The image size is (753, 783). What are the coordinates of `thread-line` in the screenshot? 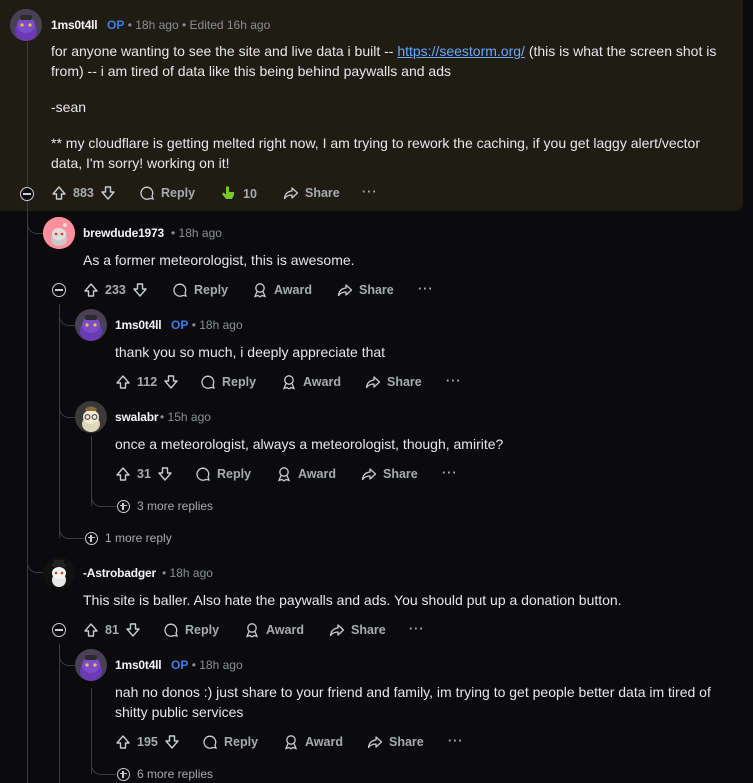 It's located at (27, 492).